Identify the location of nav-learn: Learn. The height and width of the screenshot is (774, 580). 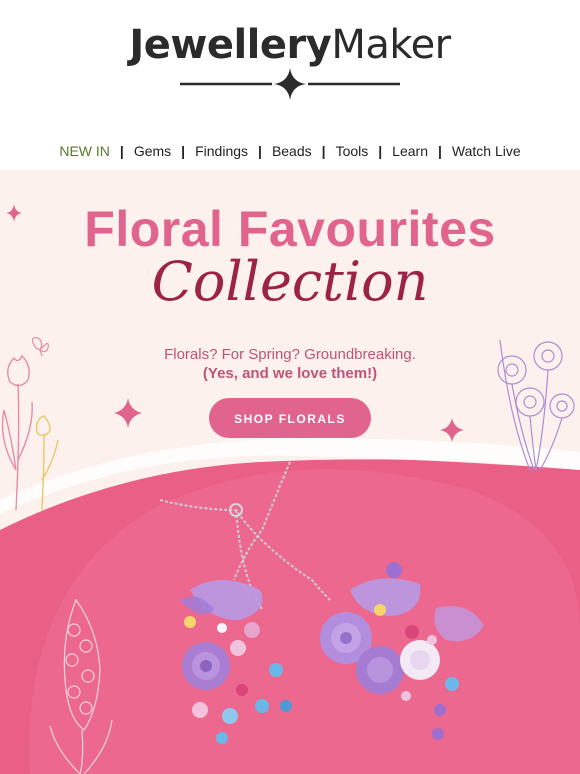
(410, 151).